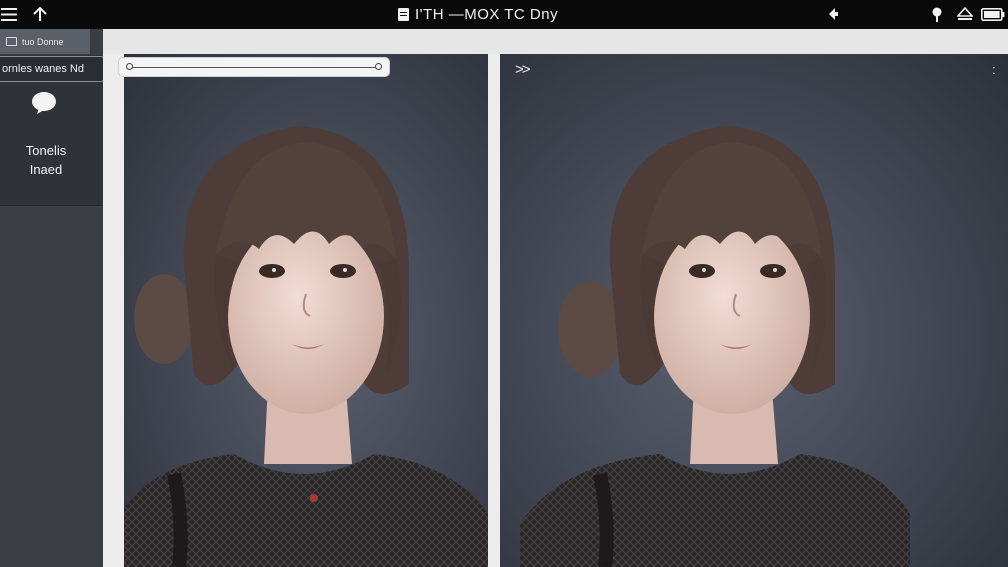  I want to click on sidebar-caption-line2: Inaed, so click(46, 169).